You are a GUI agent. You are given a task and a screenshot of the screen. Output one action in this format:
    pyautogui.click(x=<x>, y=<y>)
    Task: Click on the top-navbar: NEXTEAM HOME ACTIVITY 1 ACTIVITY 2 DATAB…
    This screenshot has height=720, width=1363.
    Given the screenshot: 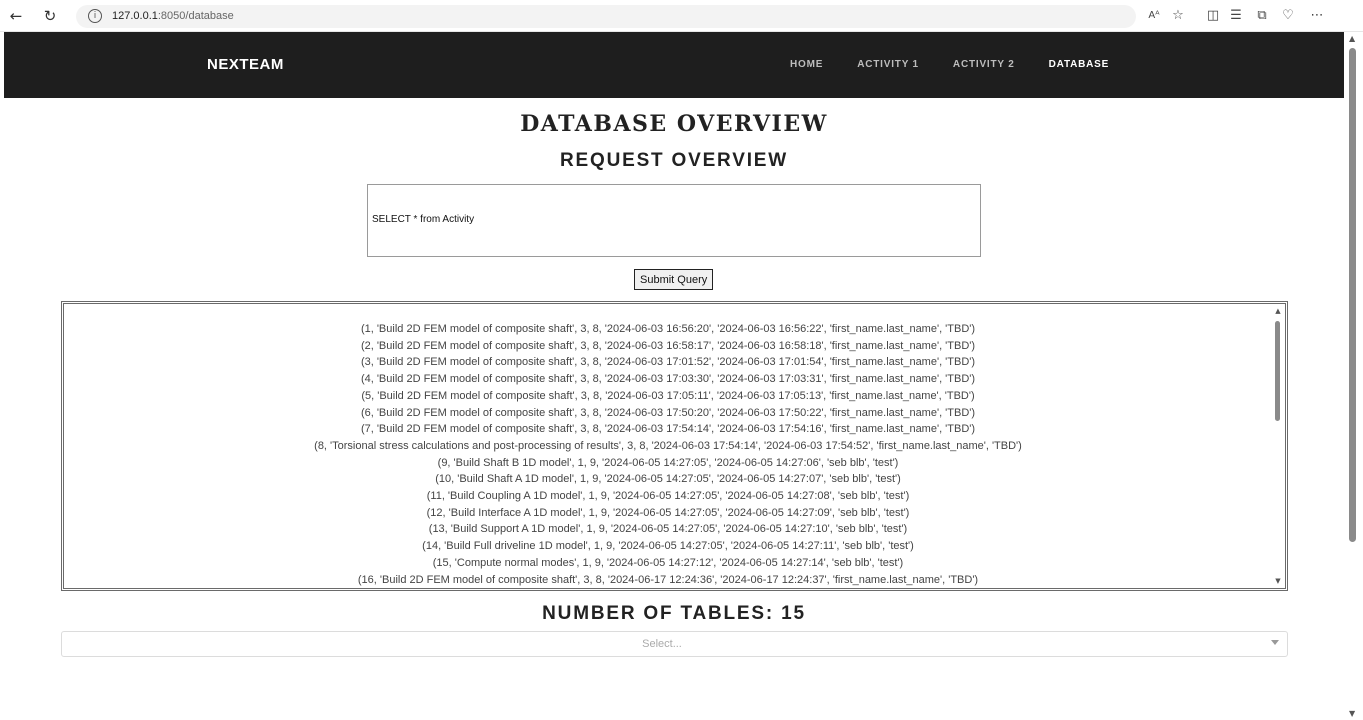 What is the action you would take?
    pyautogui.click(x=674, y=65)
    